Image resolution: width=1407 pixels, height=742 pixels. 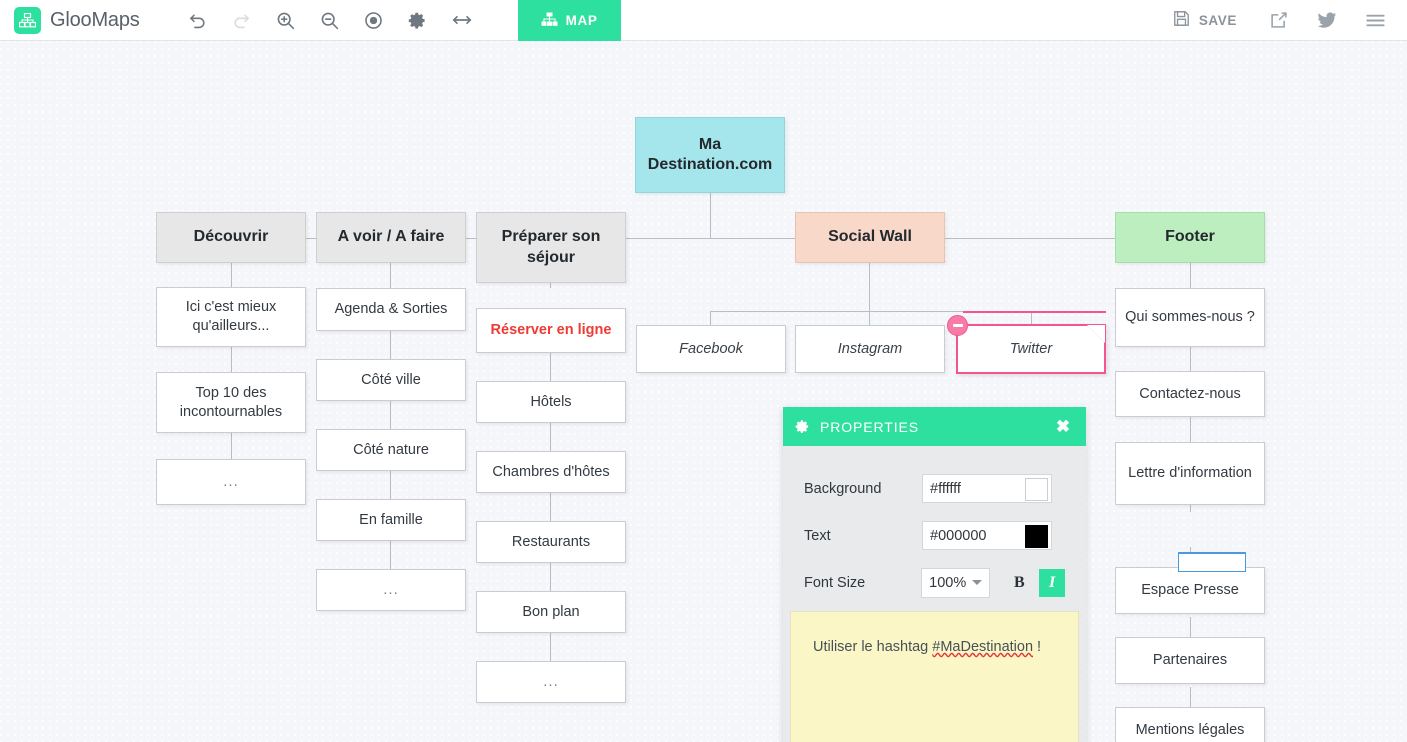 What do you see at coordinates (391, 380) in the screenshot?
I see `node-cote-ville: Côté ville` at bounding box center [391, 380].